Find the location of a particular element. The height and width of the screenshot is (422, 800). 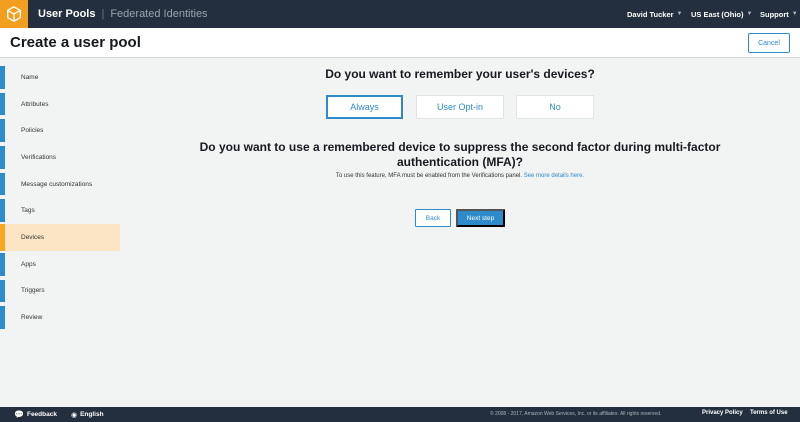

feedback-button: 💬 Feedback is located at coordinates (35, 414).